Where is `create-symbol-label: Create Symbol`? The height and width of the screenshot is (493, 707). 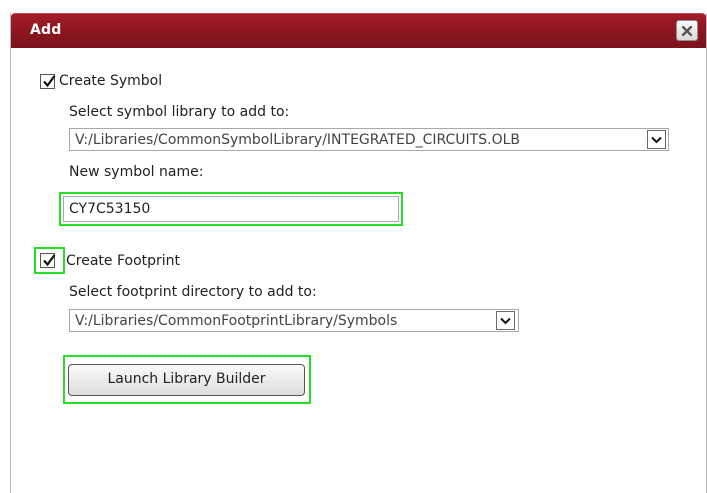
create-symbol-label: Create Symbol is located at coordinates (111, 81).